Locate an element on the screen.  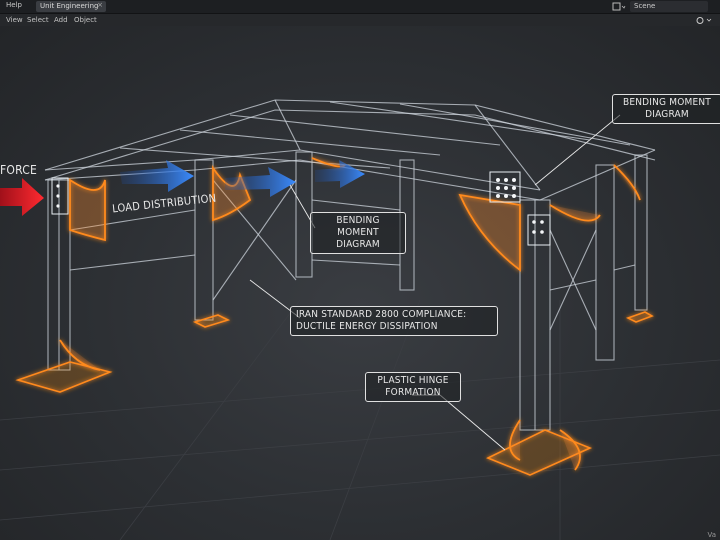
menu-select: Select is located at coordinates (38, 20).